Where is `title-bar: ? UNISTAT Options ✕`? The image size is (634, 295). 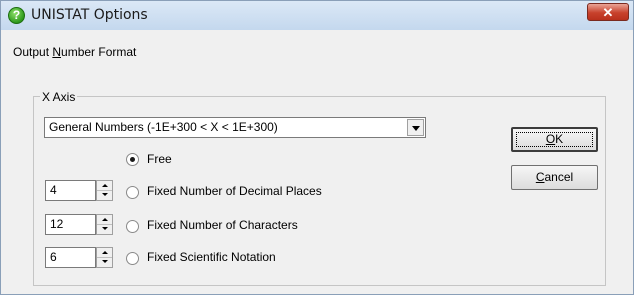 title-bar: ? UNISTAT Options ✕ is located at coordinates (317, 15).